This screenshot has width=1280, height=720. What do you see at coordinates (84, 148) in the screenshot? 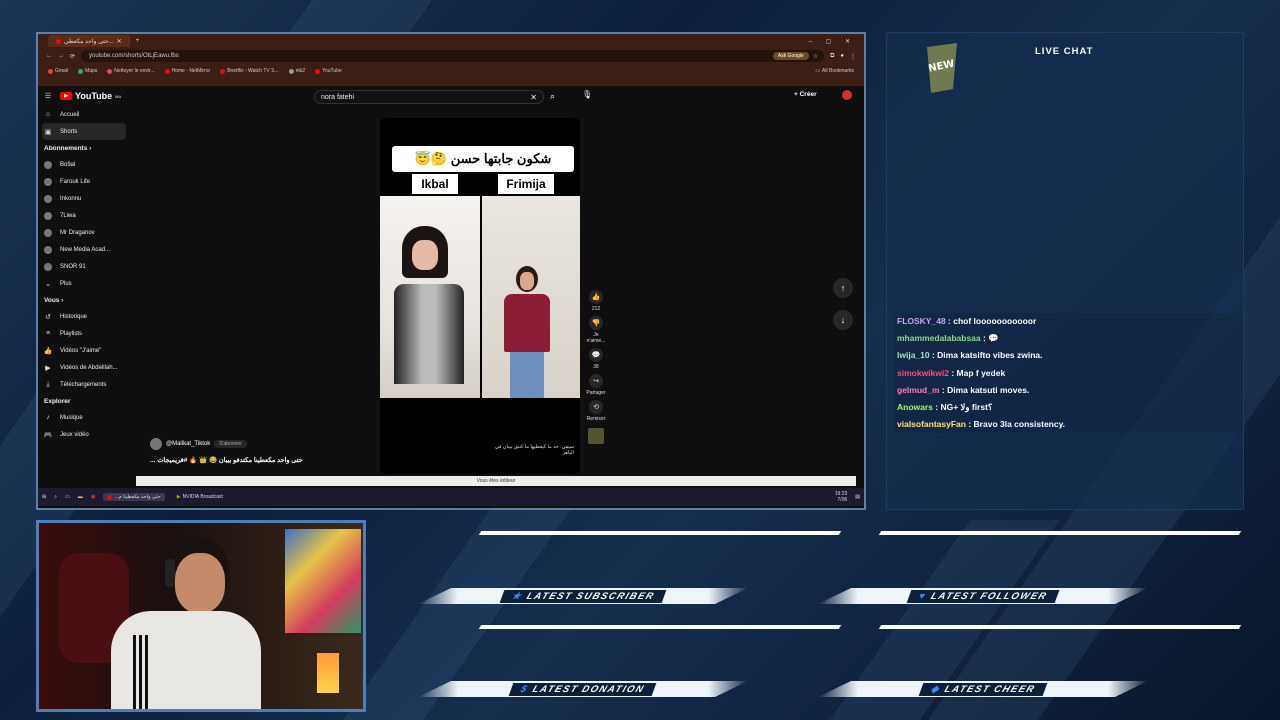
I see `subscriptions-header: Abonnements ›` at bounding box center [84, 148].